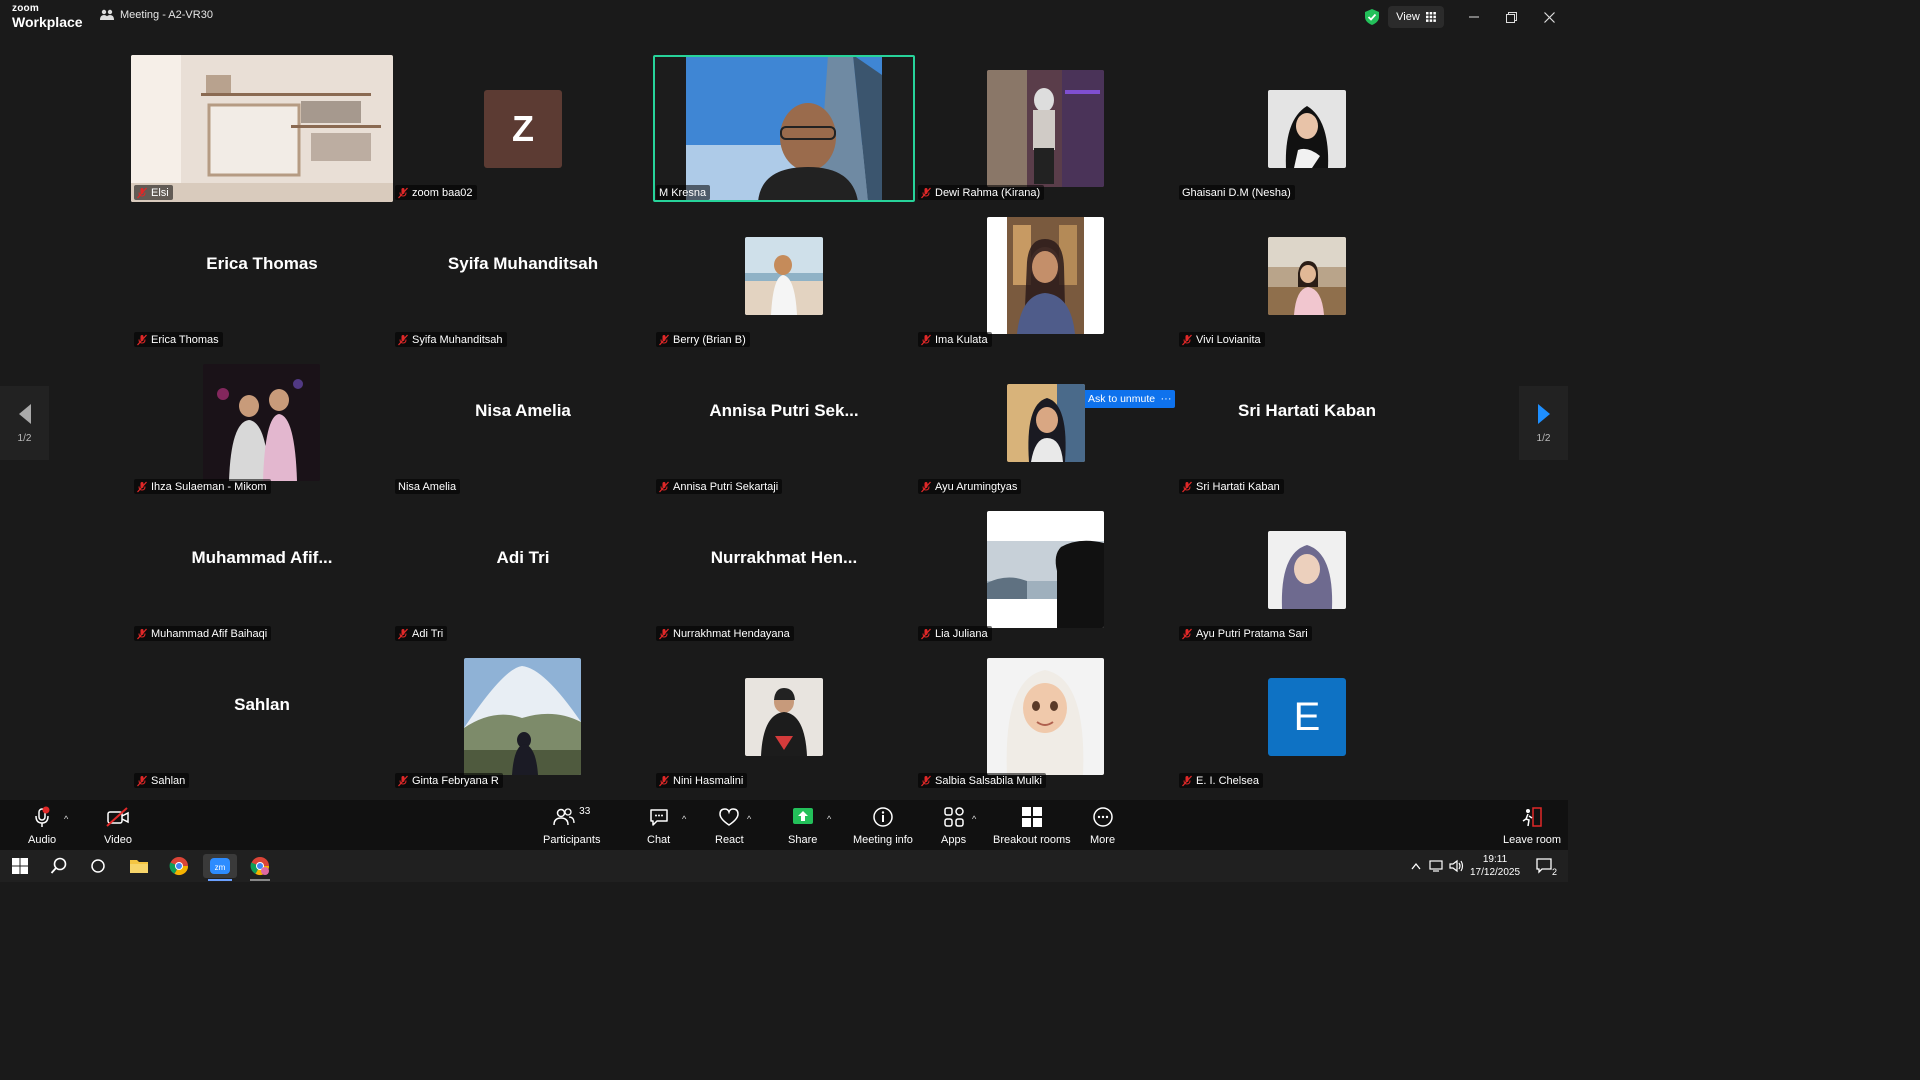 The image size is (1920, 1080). I want to click on system-clock: 19:11 17/12/2025, so click(1495, 866).